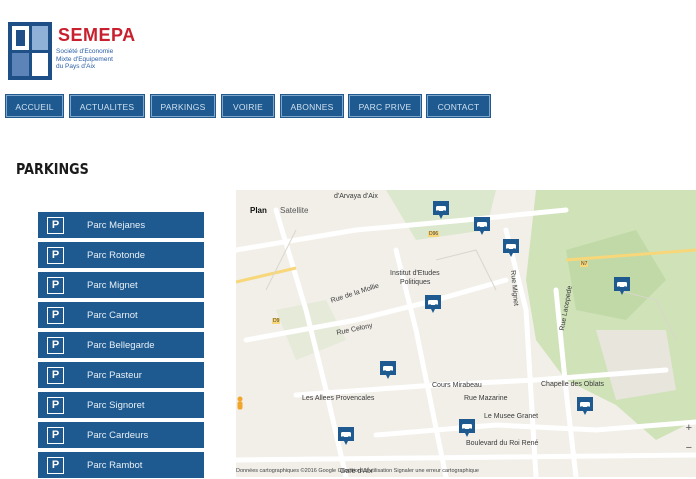 This screenshot has width=696, height=479. I want to click on parking-item-signoret: P Parc Signoret, so click(121, 405).